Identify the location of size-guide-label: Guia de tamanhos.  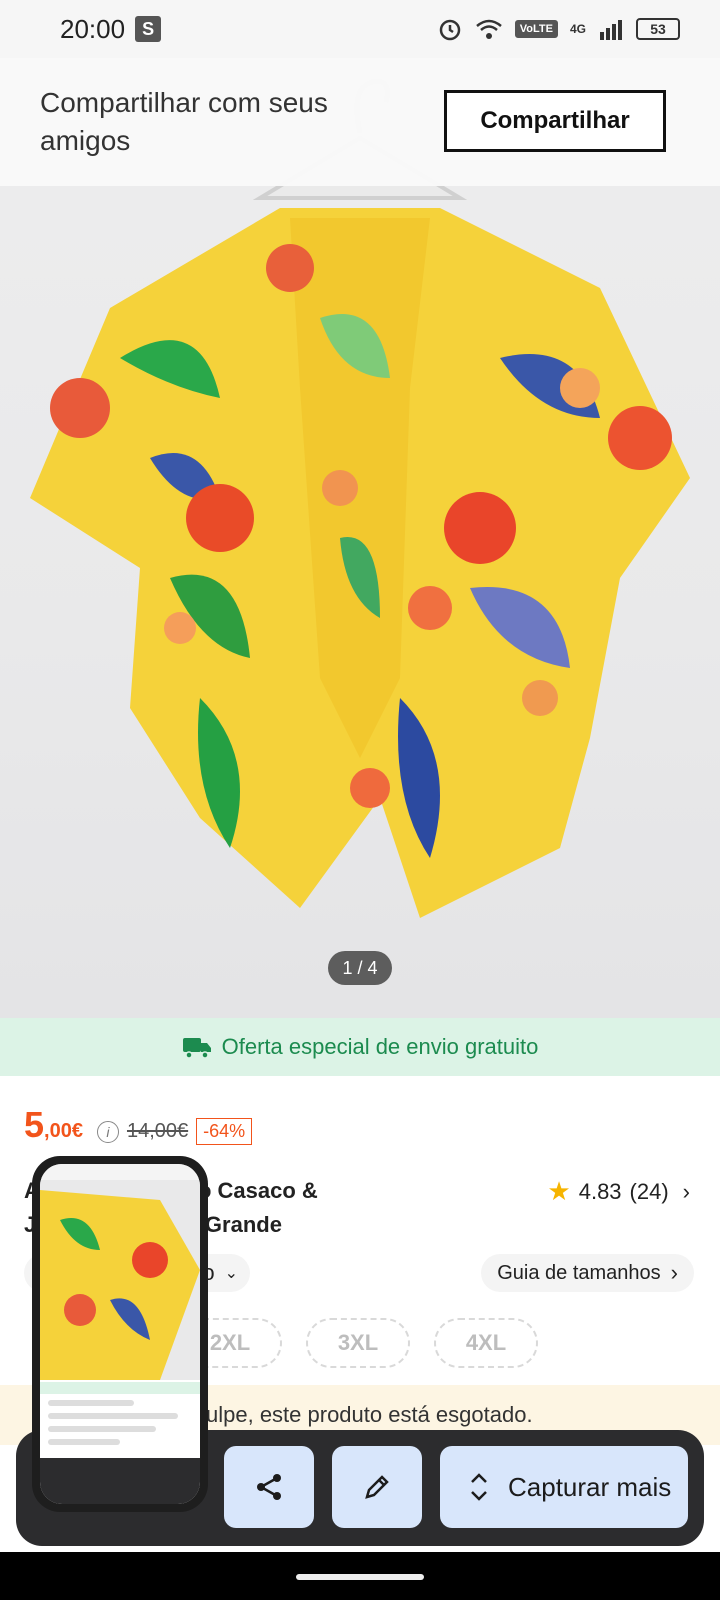
(579, 1272).